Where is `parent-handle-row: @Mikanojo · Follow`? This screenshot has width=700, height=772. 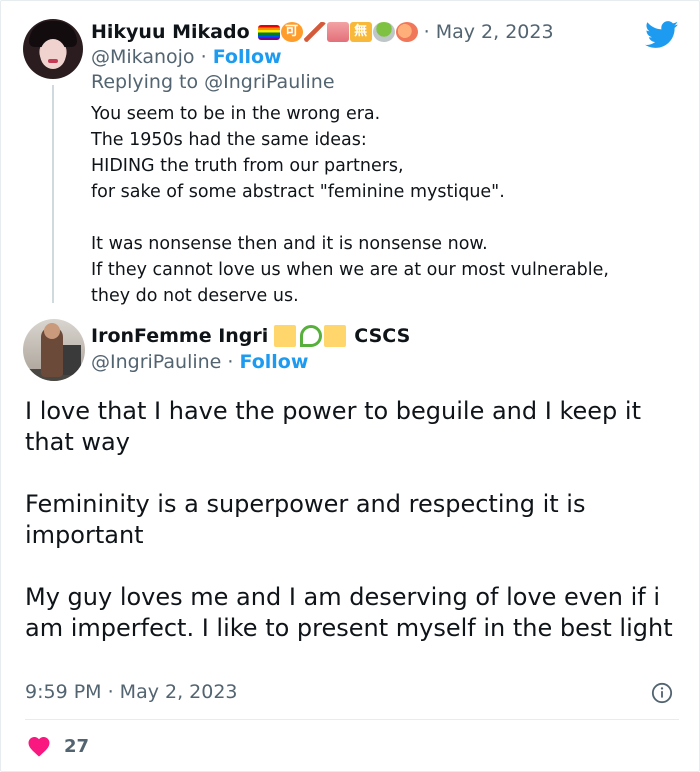 parent-handle-row: @Mikanojo · Follow is located at coordinates (186, 57).